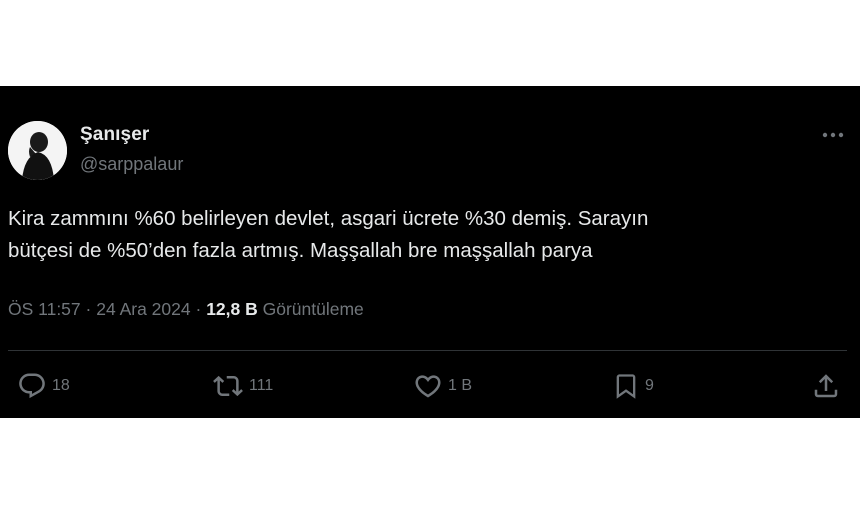 The image size is (860, 505). What do you see at coordinates (626, 386) in the screenshot?
I see `bookmark-icon` at bounding box center [626, 386].